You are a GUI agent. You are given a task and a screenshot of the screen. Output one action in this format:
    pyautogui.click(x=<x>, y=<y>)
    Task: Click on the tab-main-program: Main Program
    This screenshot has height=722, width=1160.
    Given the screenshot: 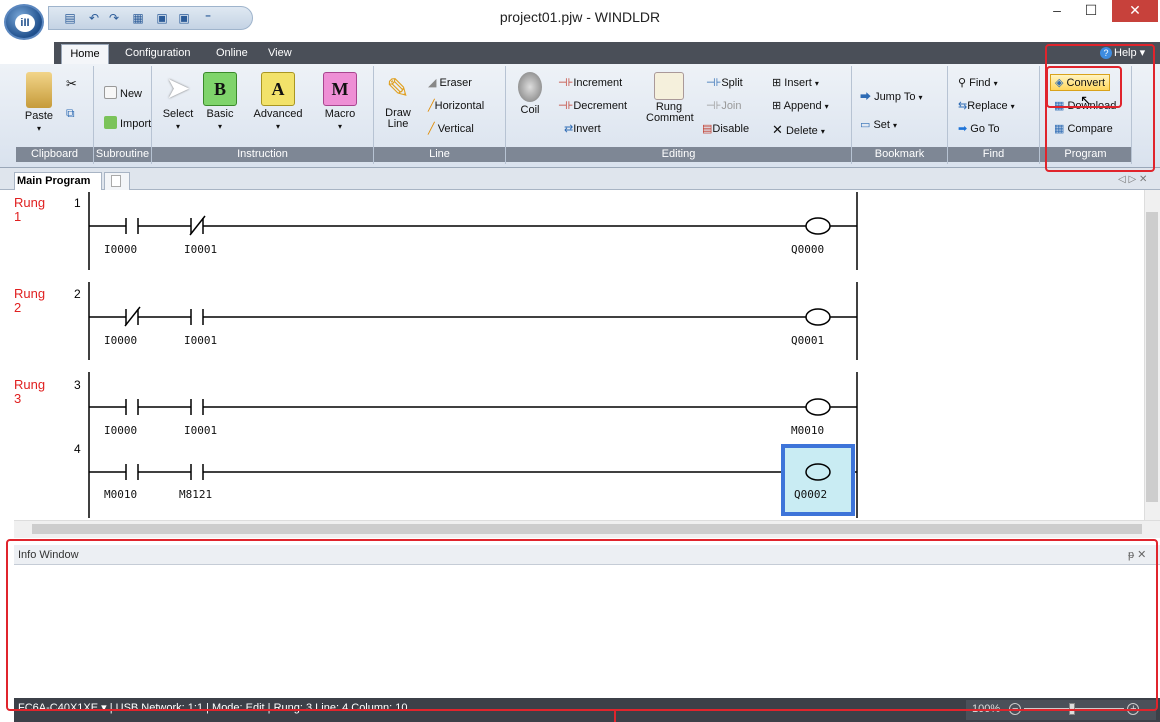 What is the action you would take?
    pyautogui.click(x=58, y=181)
    